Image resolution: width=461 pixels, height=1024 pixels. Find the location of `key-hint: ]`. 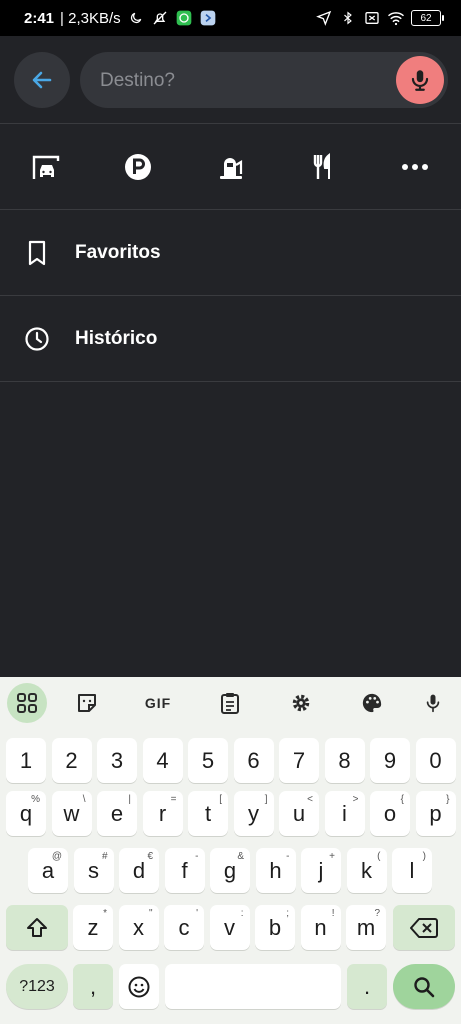

key-hint: ] is located at coordinates (266, 799).